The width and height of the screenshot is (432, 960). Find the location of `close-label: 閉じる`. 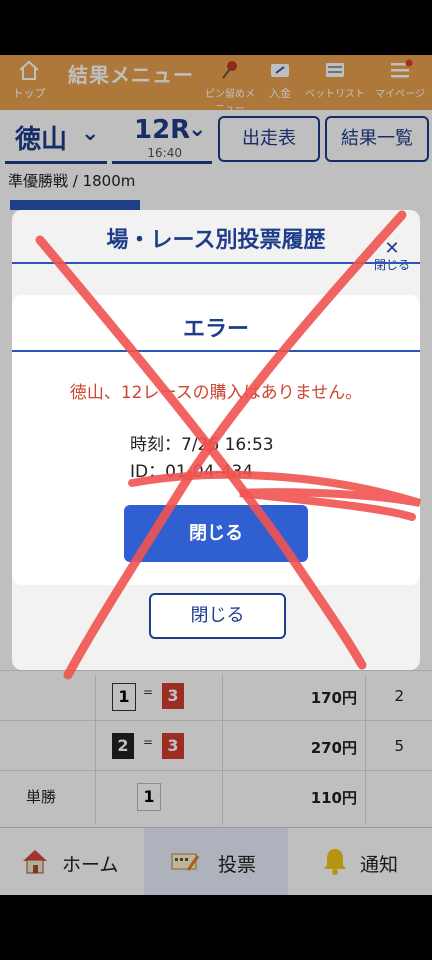

close-label: 閉じる is located at coordinates (391, 265).